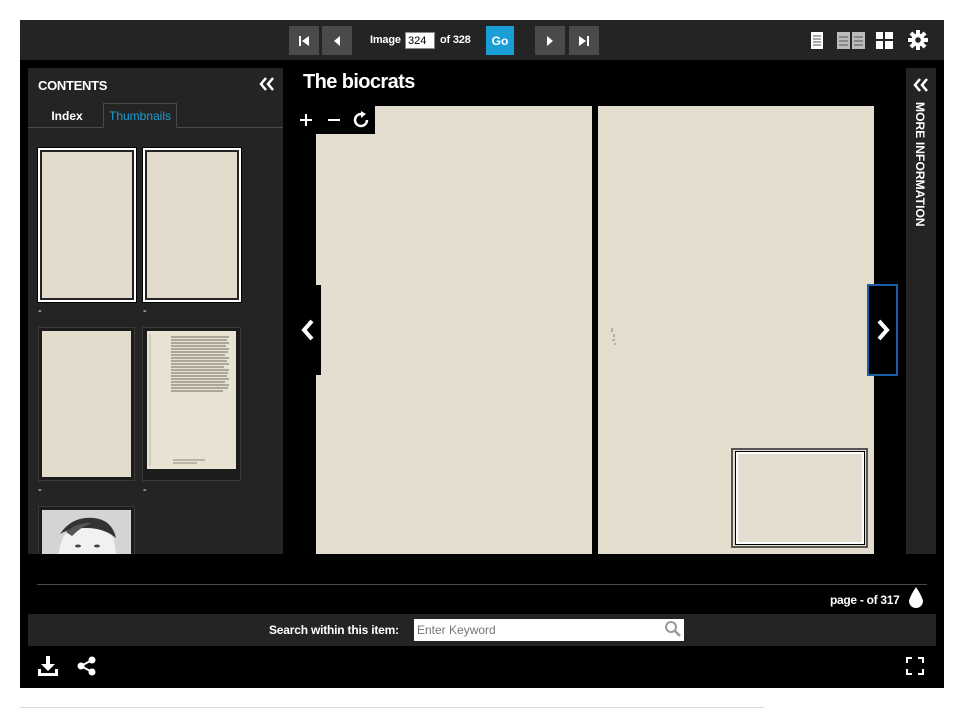 This screenshot has height=710, width=960. I want to click on chevron-left-icon, so click(306, 330).